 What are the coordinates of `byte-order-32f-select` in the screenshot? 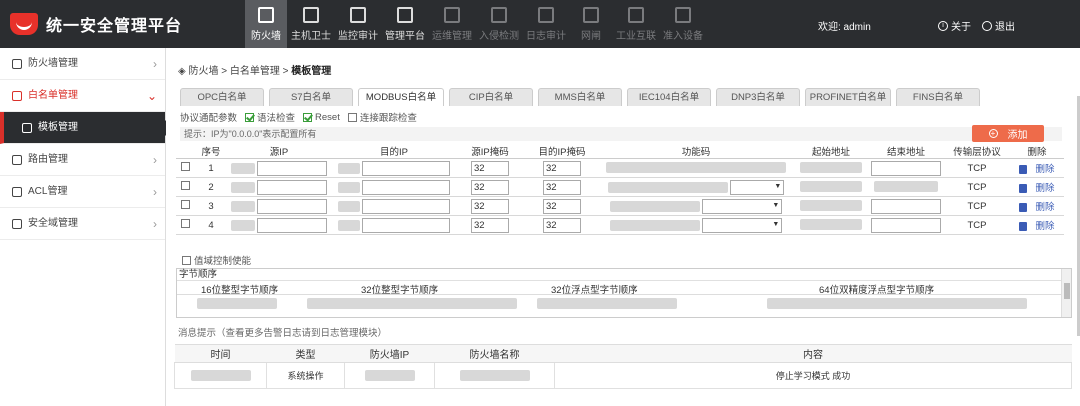 It's located at (607, 303).